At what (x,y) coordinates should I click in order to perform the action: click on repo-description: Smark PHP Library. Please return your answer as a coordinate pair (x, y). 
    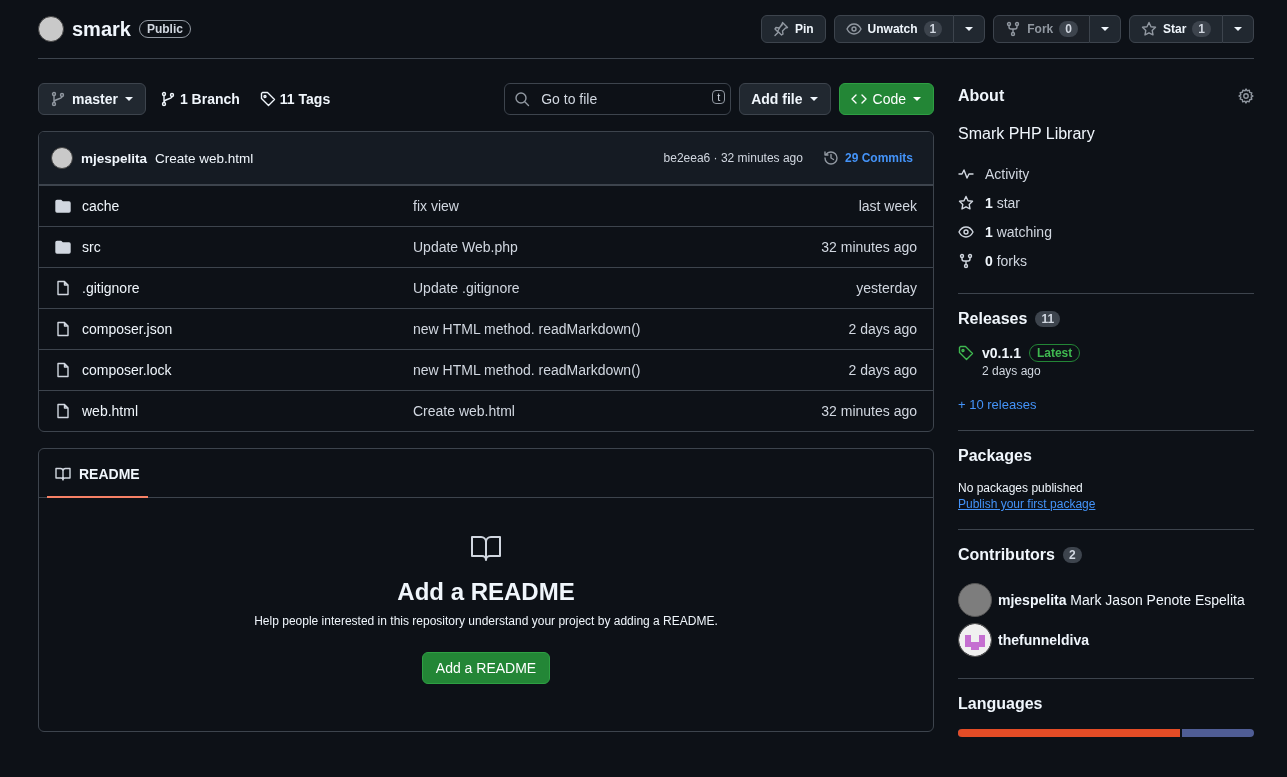
    Looking at the image, I should click on (1027, 134).